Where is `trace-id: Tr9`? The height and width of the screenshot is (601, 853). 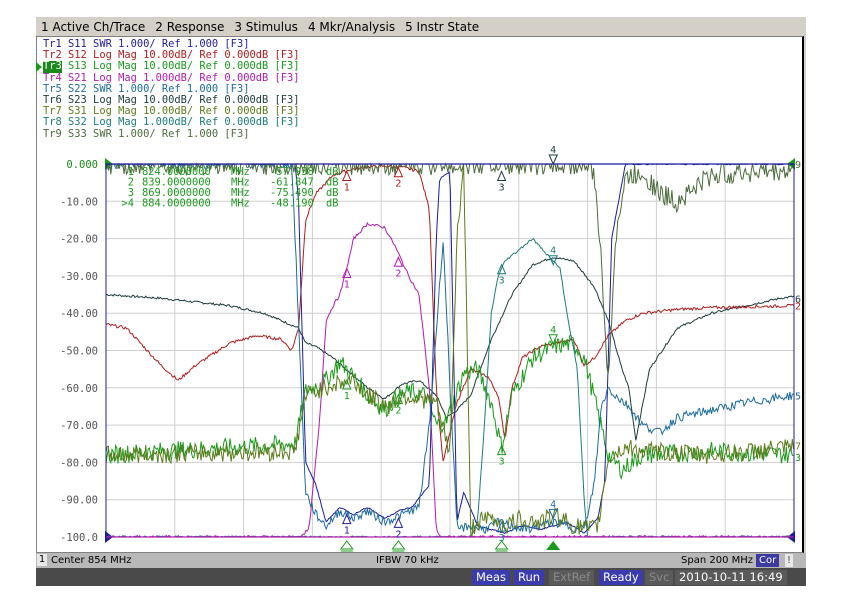 trace-id: Tr9 is located at coordinates (52, 134).